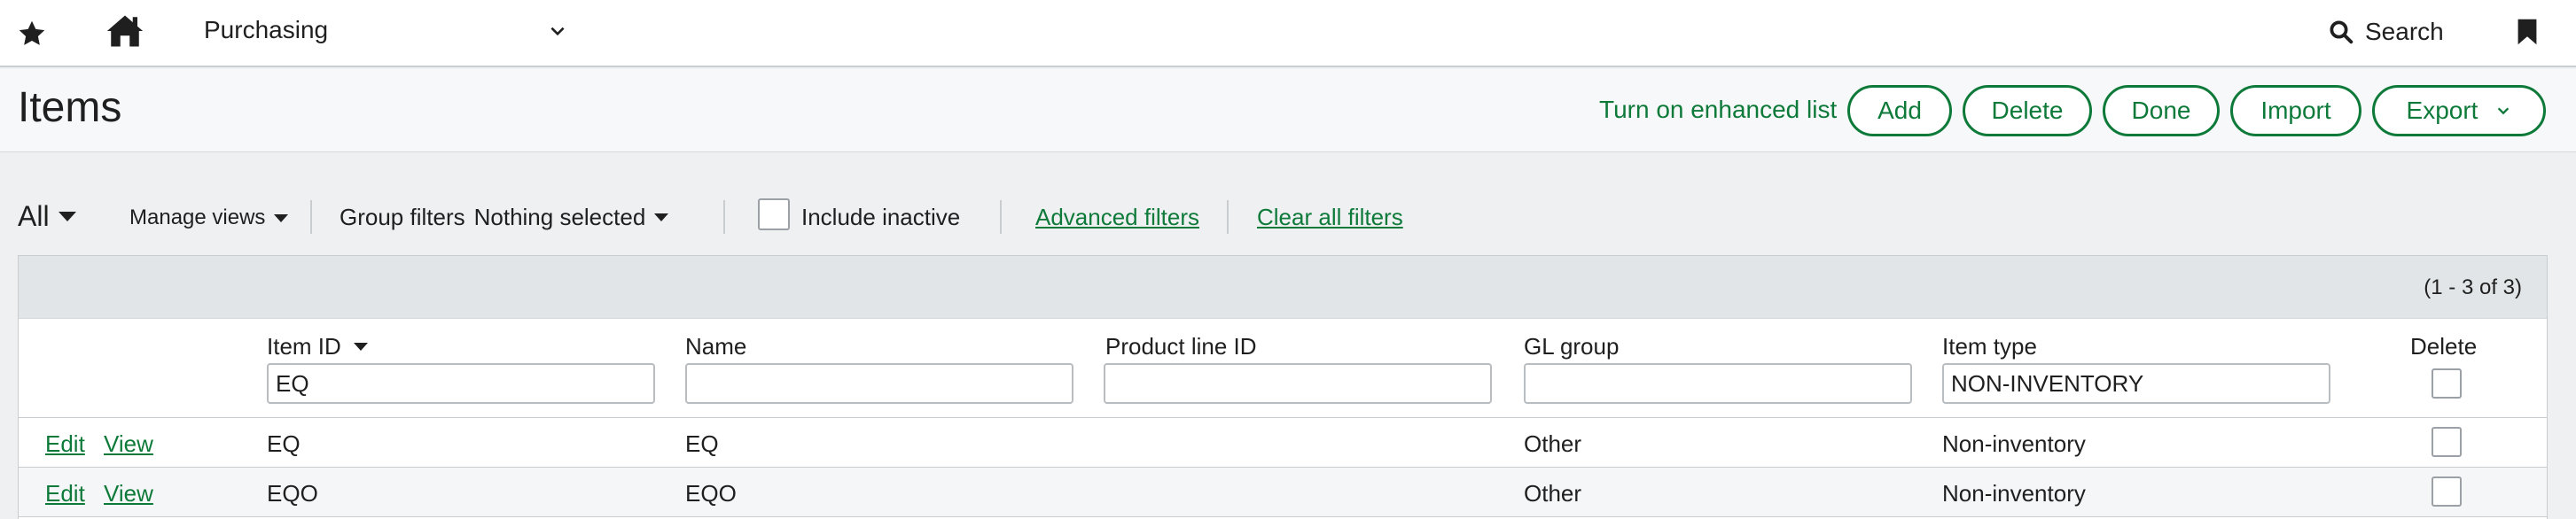 This screenshot has width=2576, height=519. Describe the element at coordinates (1283, 443) in the screenshot. I see `table-row: Edit View EQ EQ Other Non-inventory` at that location.